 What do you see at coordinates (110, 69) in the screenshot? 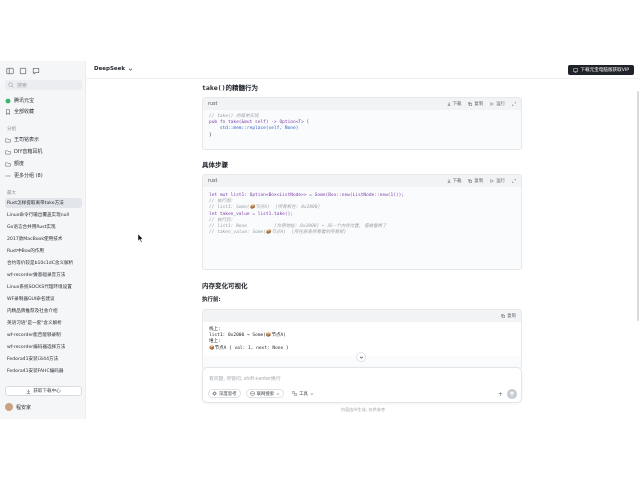
I see `model-name: DeepSeek` at bounding box center [110, 69].